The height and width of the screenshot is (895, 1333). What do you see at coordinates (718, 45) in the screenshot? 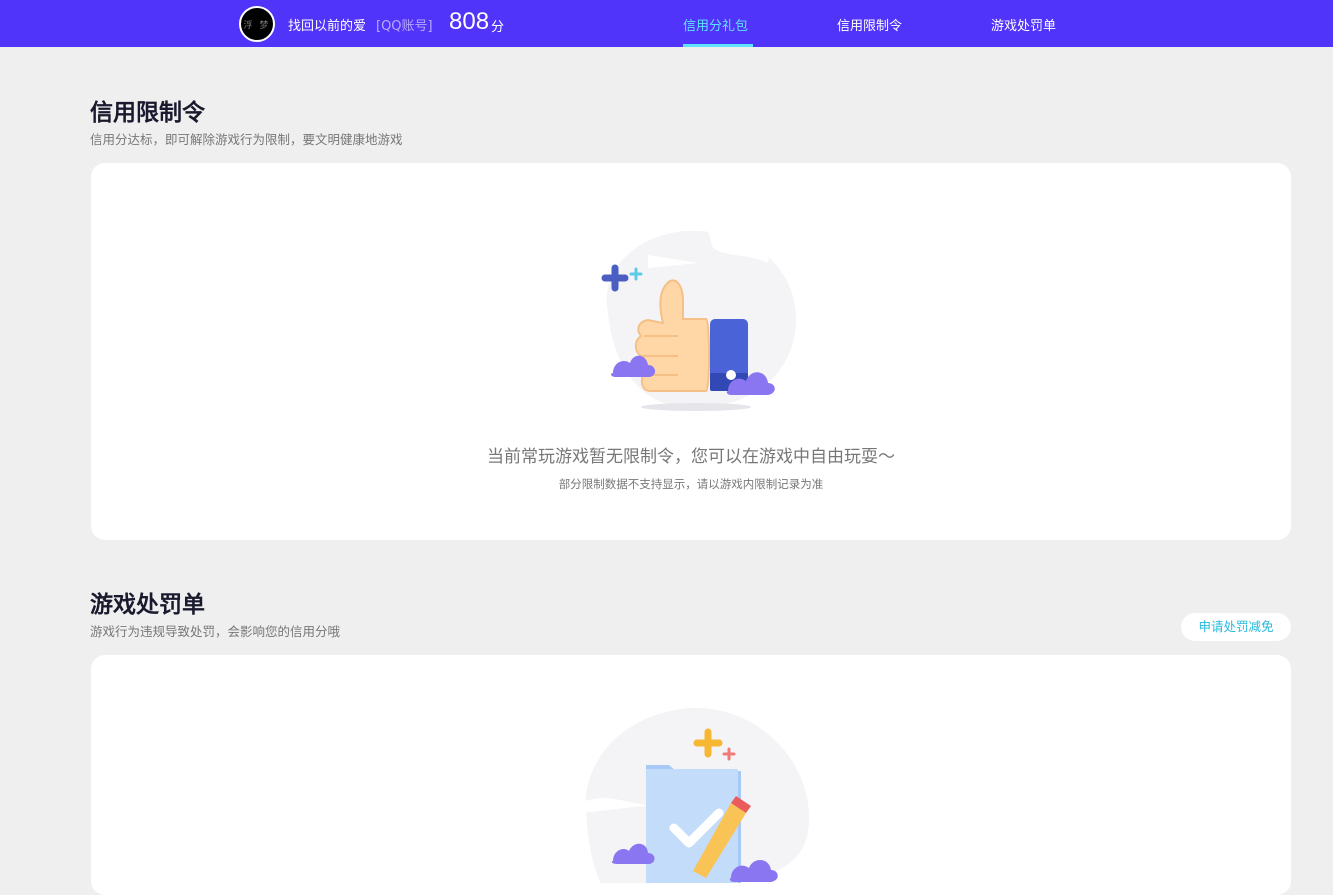
I see `active-tab-indicator` at bounding box center [718, 45].